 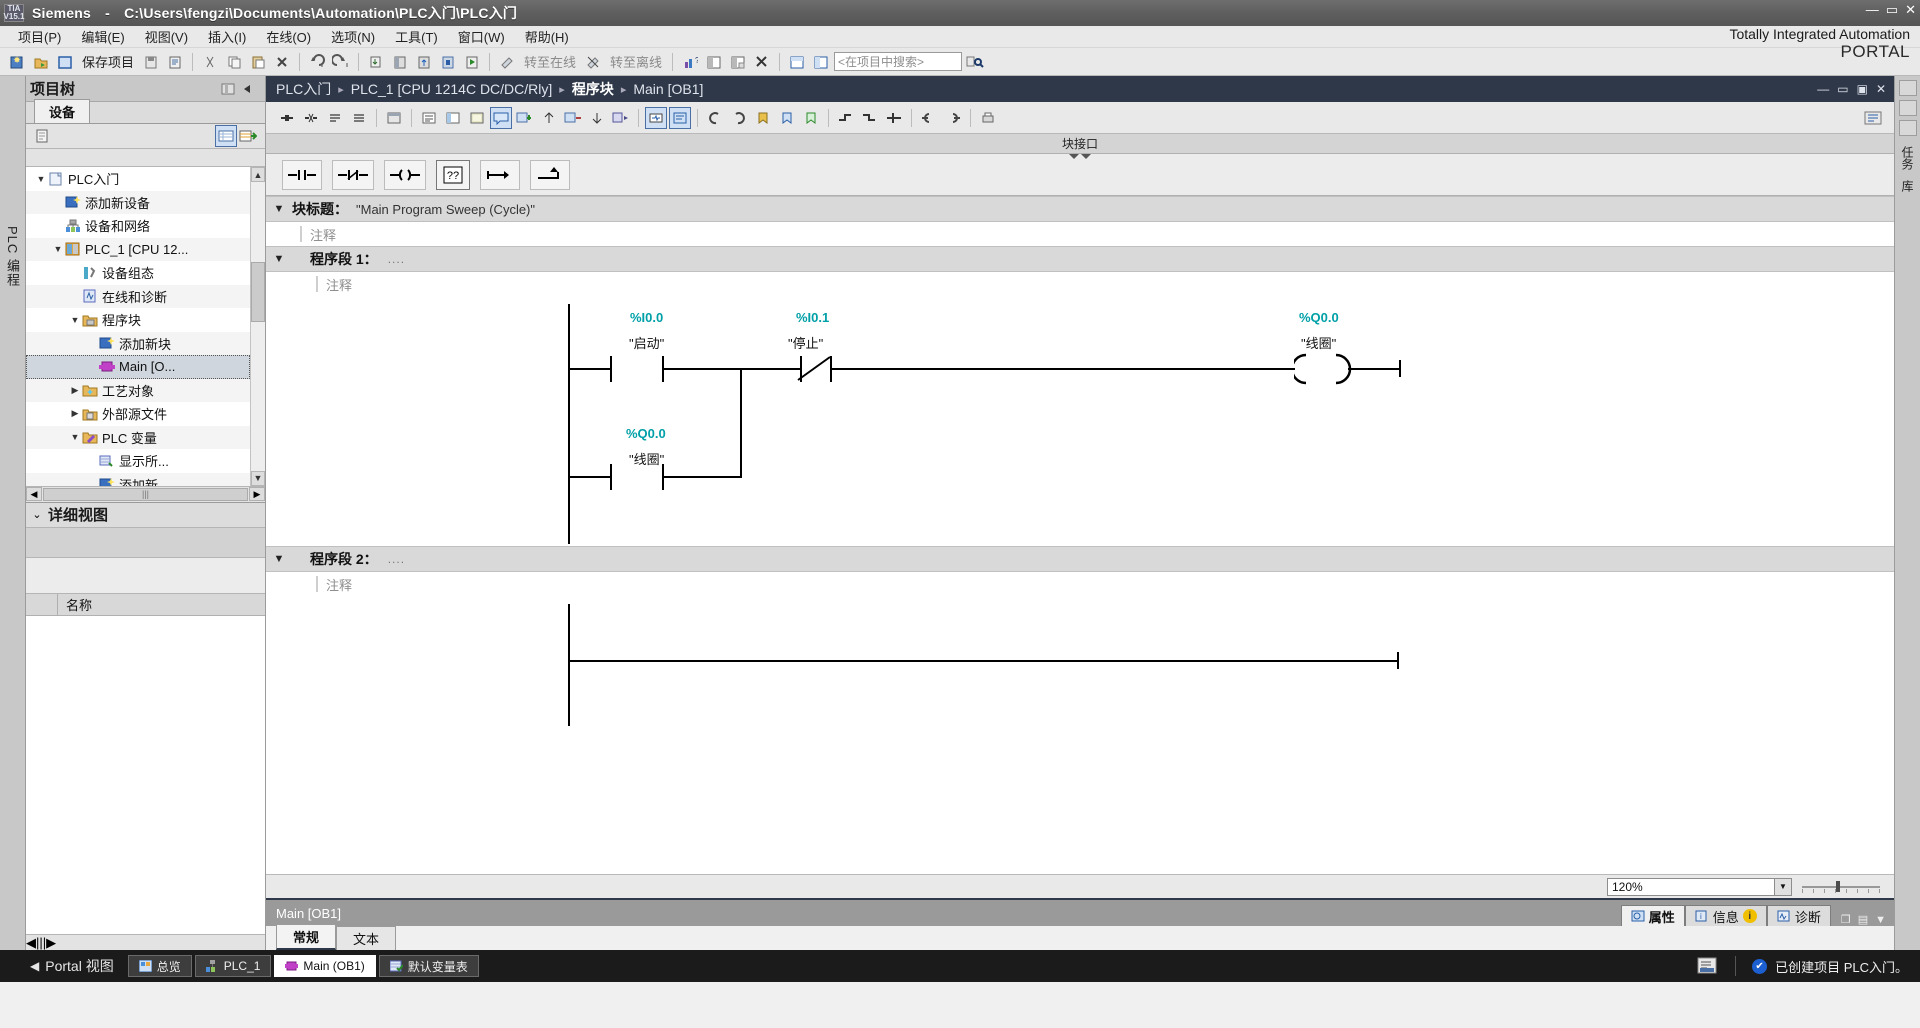 What do you see at coordinates (1841, 887) in the screenshot?
I see `zoom-slider` at bounding box center [1841, 887].